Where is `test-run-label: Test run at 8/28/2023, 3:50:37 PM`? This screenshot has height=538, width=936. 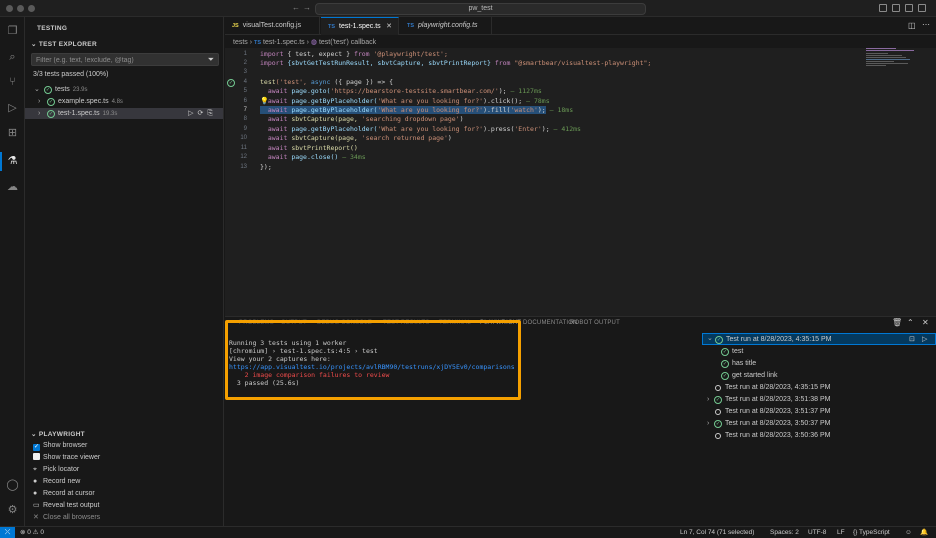 test-run-label: Test run at 8/28/2023, 3:50:37 PM is located at coordinates (778, 423).